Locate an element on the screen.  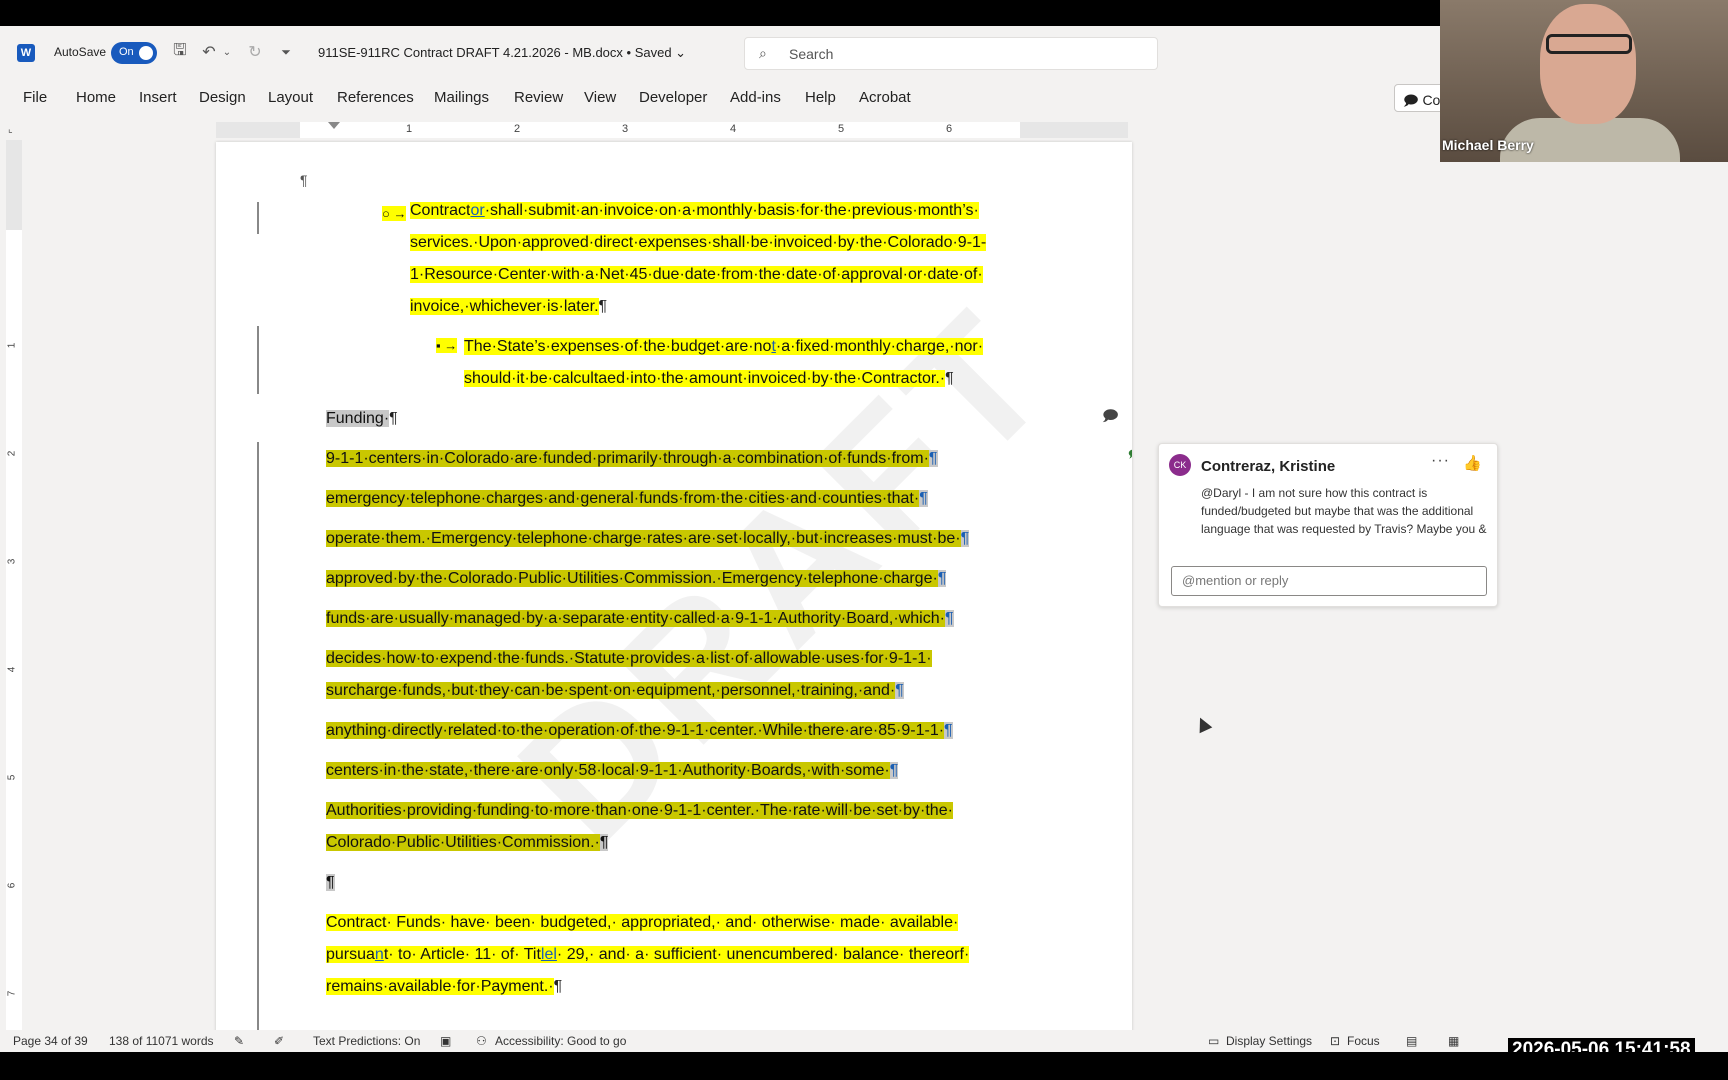
comment-bubble-icon: 🗩 is located at coordinates (1413, 100).